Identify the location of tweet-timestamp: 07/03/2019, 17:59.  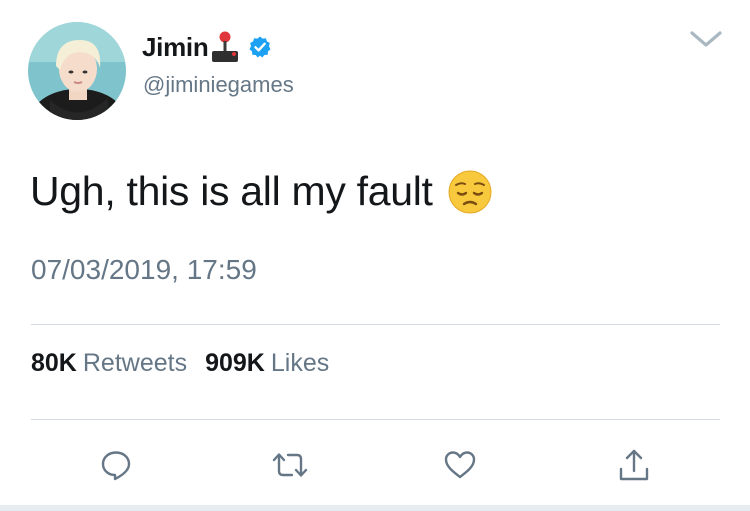
(144, 270).